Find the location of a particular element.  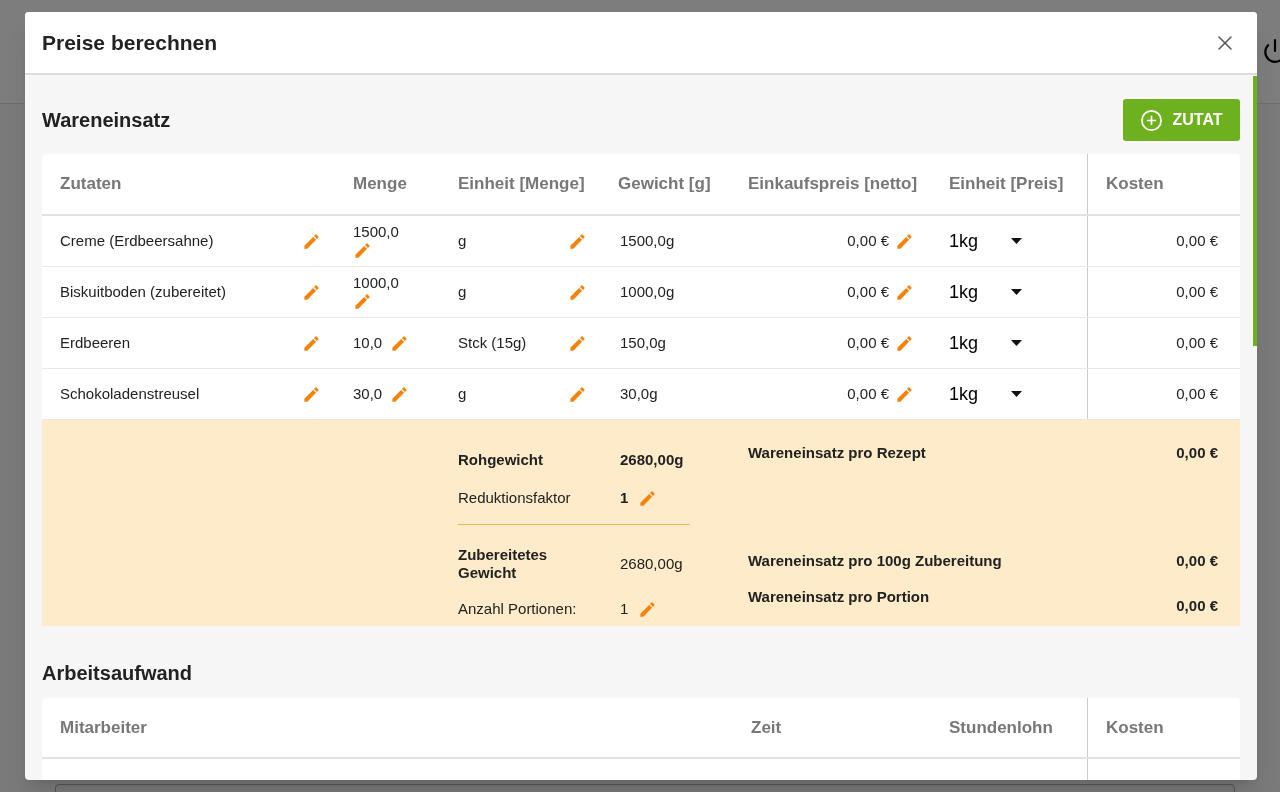

column-header: Zeit is located at coordinates (766, 727).